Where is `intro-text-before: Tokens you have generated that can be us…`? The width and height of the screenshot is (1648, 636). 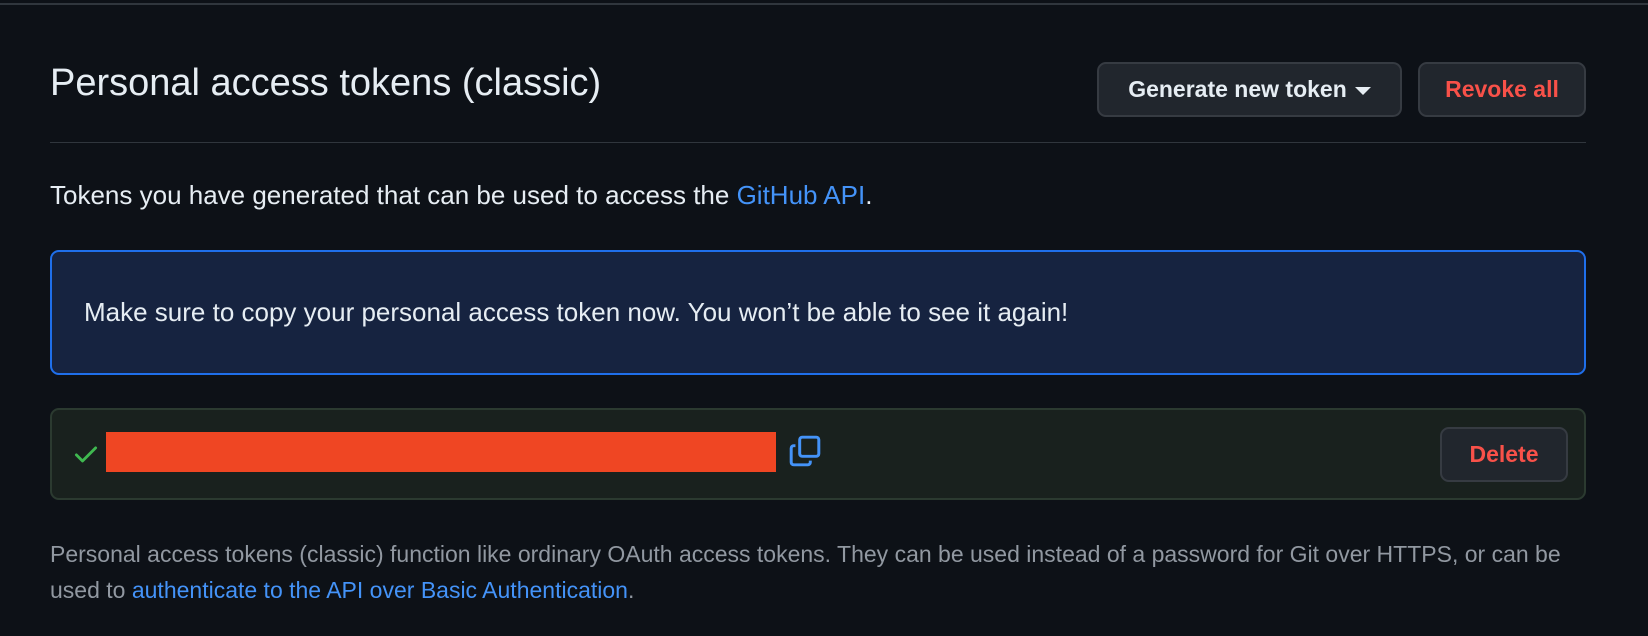
intro-text-before: Tokens you have generated that can be us… is located at coordinates (393, 195).